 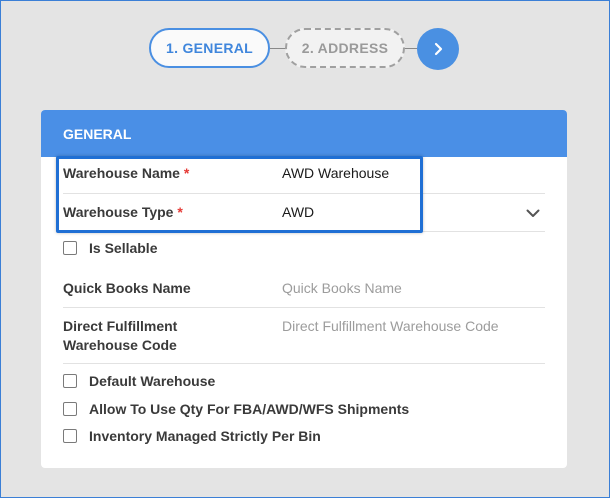 I want to click on warehouse-name-label-text: Warehouse Name, so click(x=121, y=173).